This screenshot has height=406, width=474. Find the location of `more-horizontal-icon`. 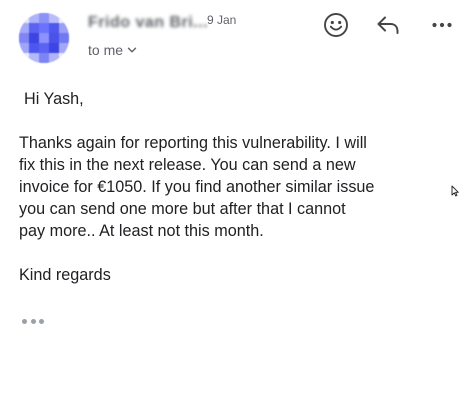

more-horizontal-icon is located at coordinates (442, 27).